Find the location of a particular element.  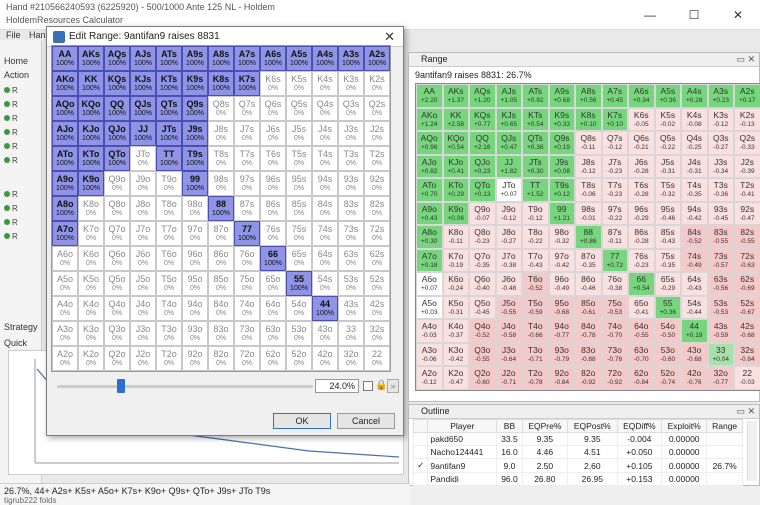

range-cell: J5o -0.55 is located at coordinates (508, 307).